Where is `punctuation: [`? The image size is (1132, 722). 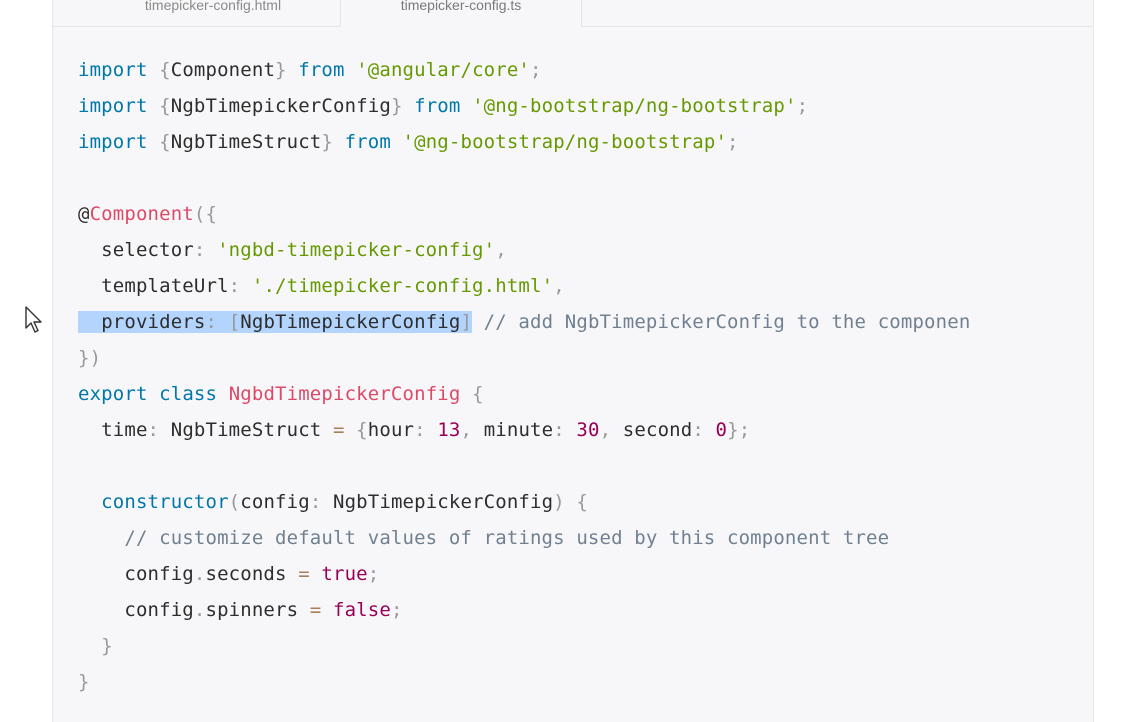 punctuation: [ is located at coordinates (234, 322).